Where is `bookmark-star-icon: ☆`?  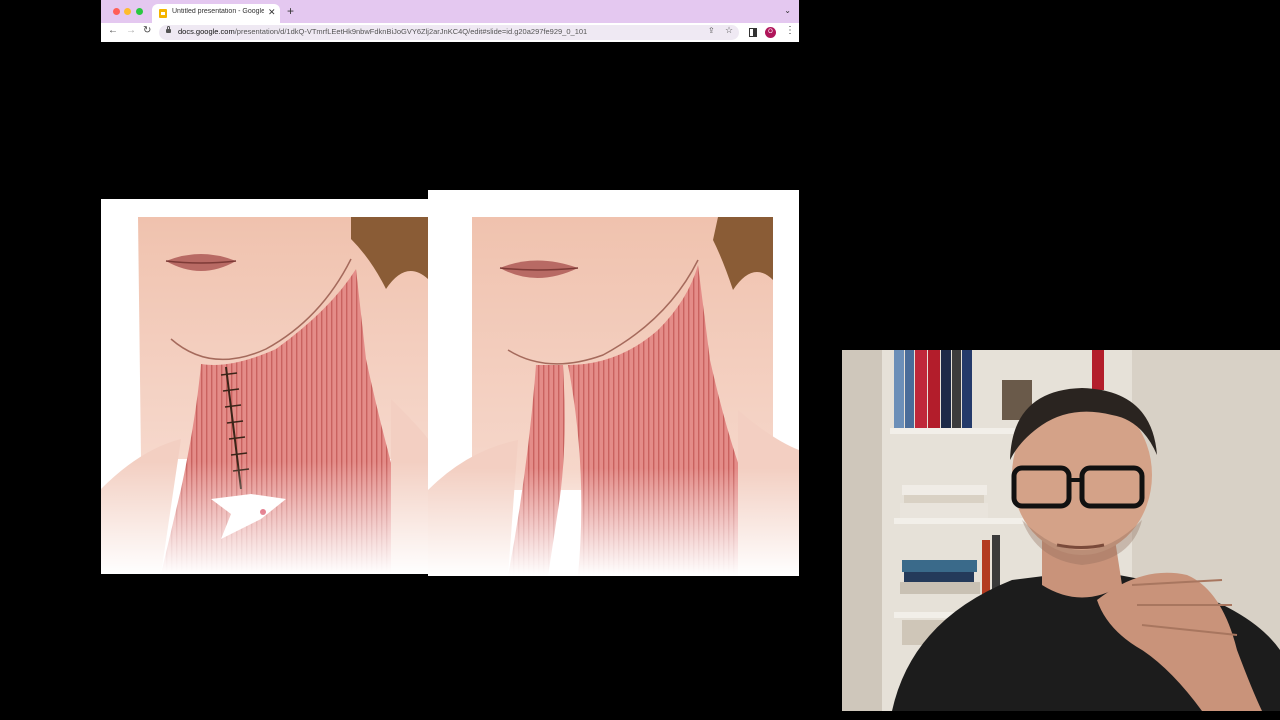 bookmark-star-icon: ☆ is located at coordinates (729, 30).